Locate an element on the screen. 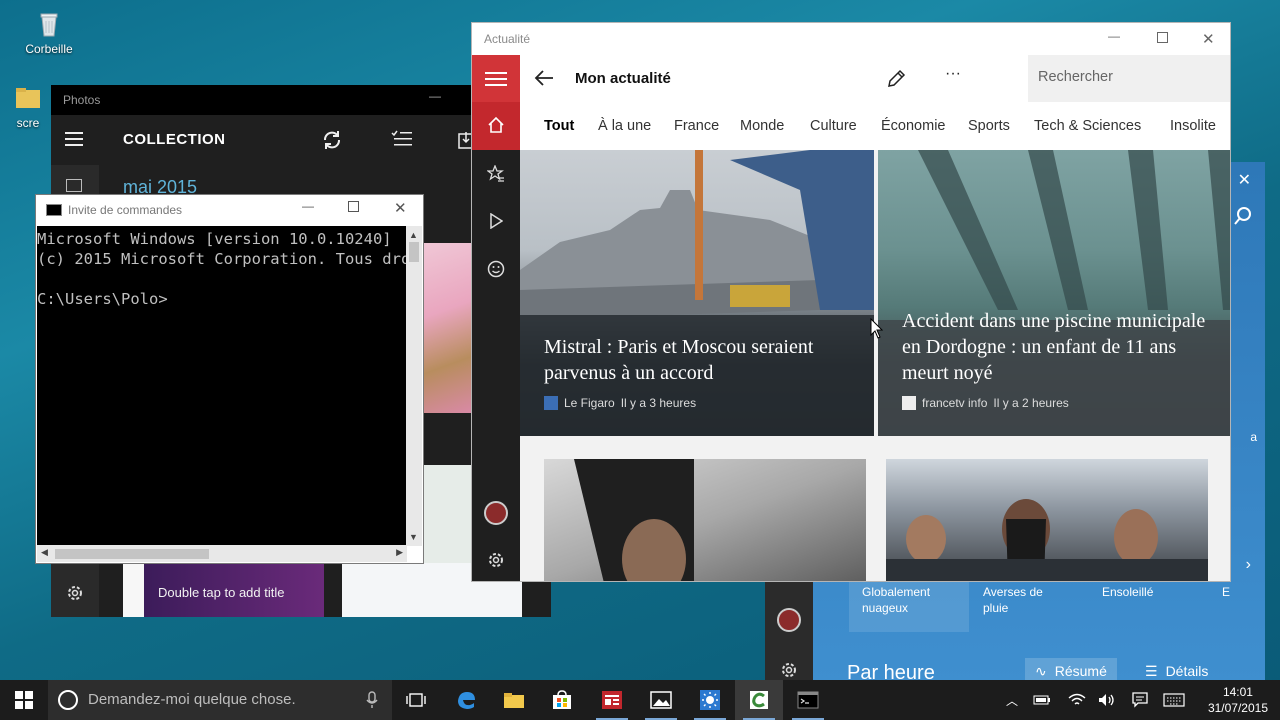 The width and height of the screenshot is (1280, 720). taskbar-news is located at coordinates (612, 700).